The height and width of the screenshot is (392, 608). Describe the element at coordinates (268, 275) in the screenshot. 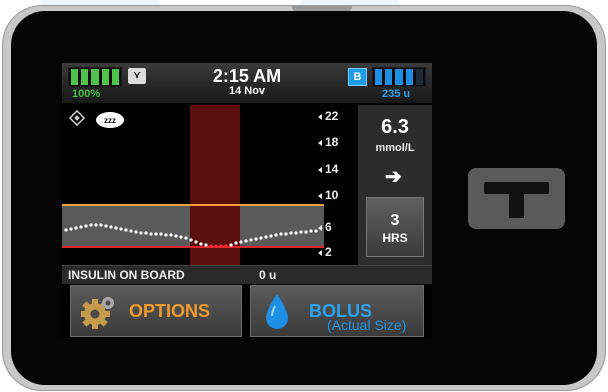

I see `iob-value: 0 u` at that location.